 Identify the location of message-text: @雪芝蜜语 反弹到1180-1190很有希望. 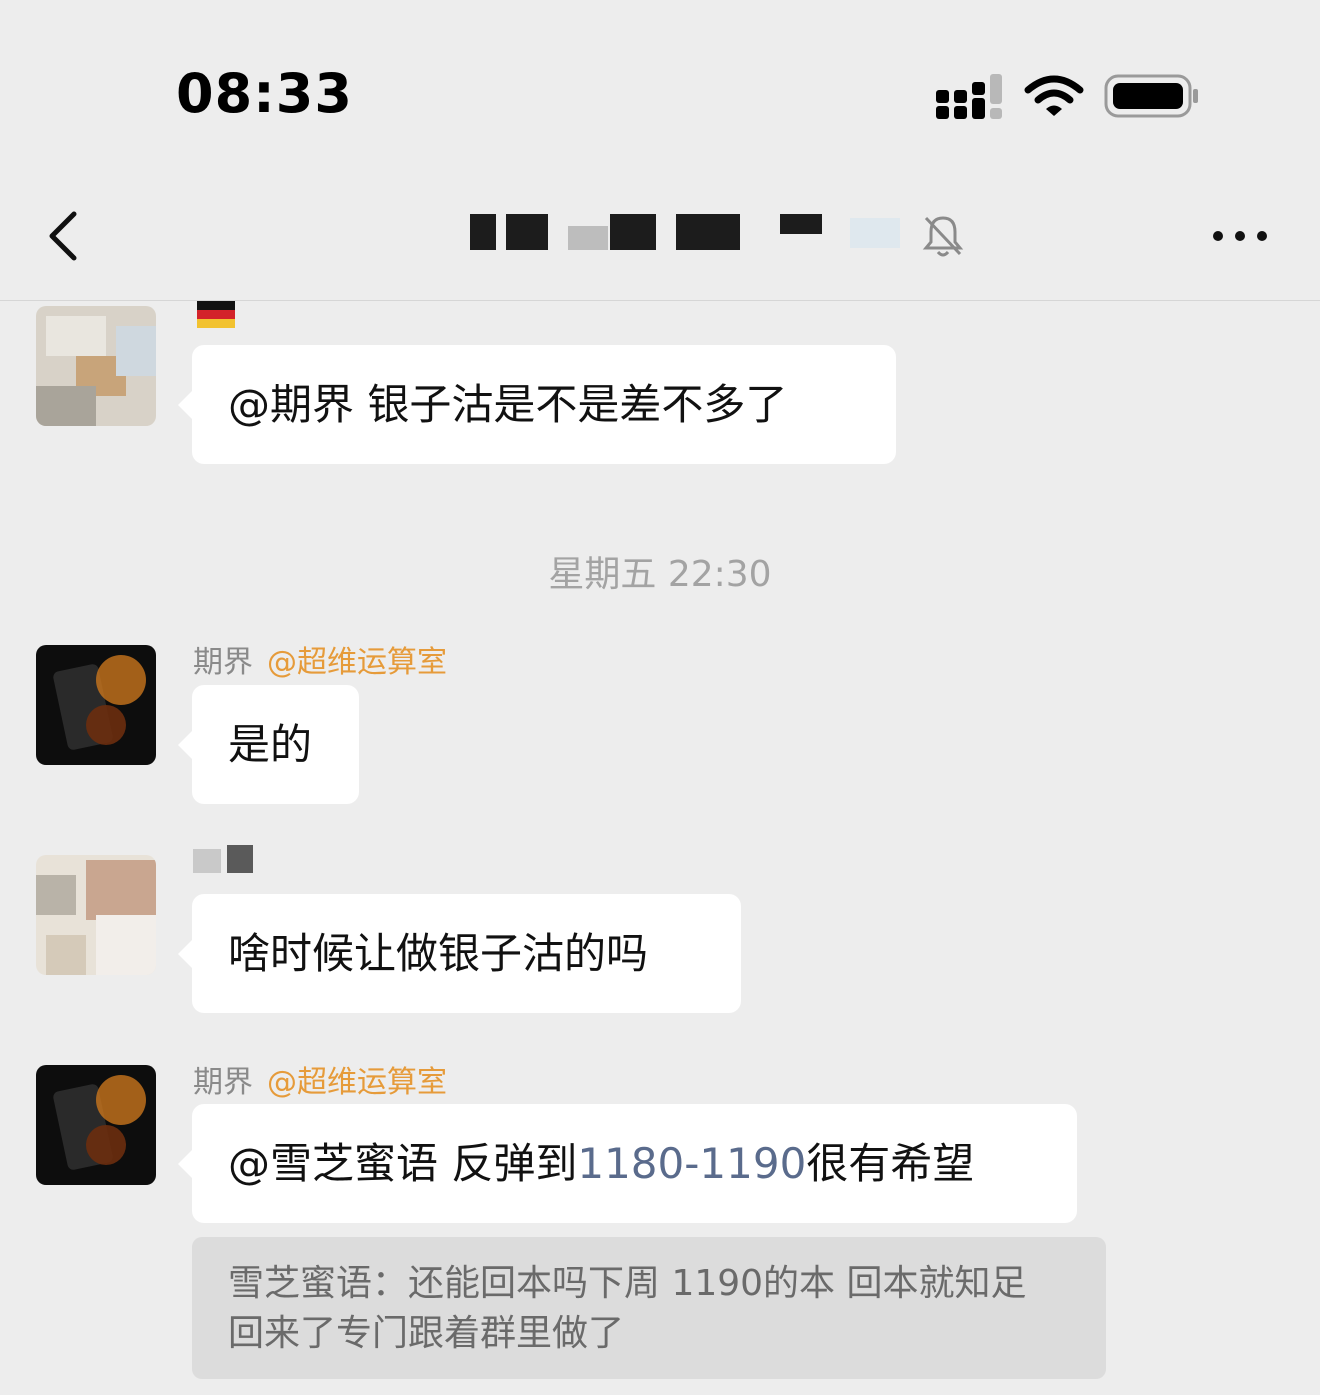
(601, 1163).